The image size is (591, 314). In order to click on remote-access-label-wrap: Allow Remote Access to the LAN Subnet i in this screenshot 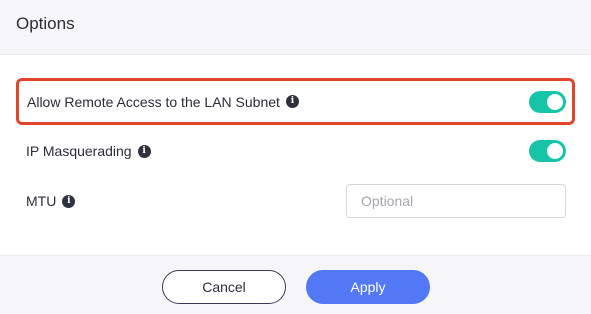, I will do `click(163, 102)`.